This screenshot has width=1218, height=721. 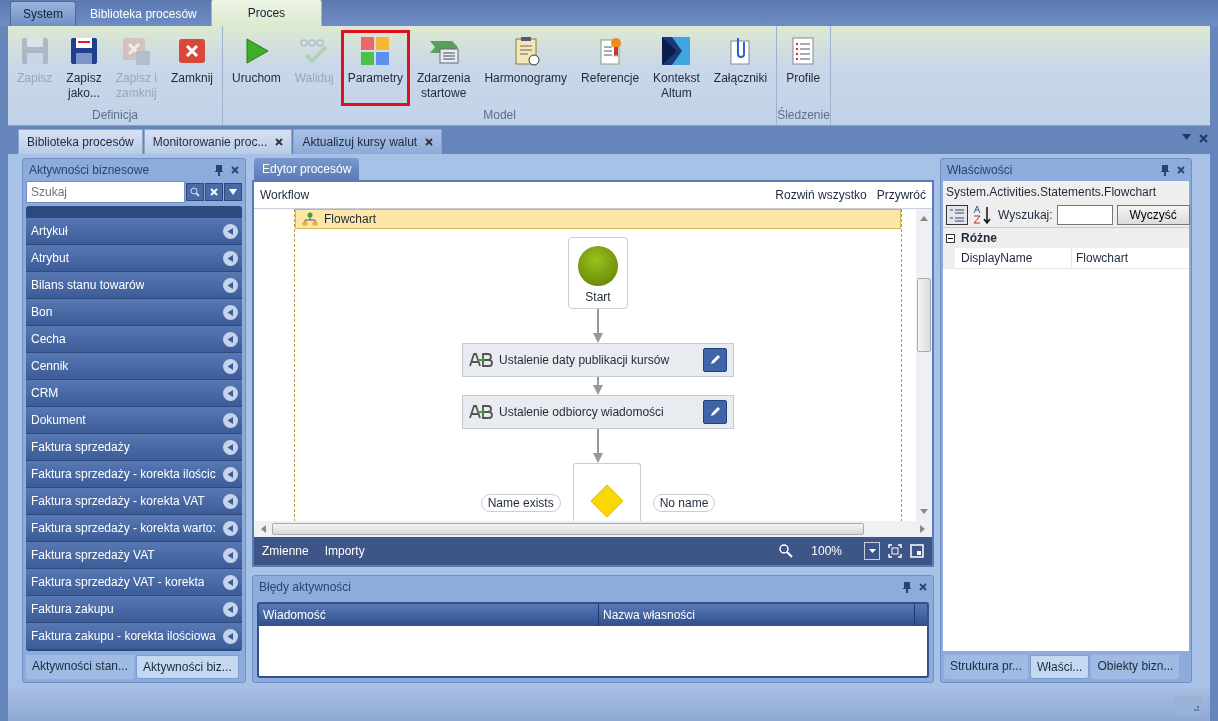 What do you see at coordinates (134, 393) in the screenshot?
I see `activity-category: CRM` at bounding box center [134, 393].